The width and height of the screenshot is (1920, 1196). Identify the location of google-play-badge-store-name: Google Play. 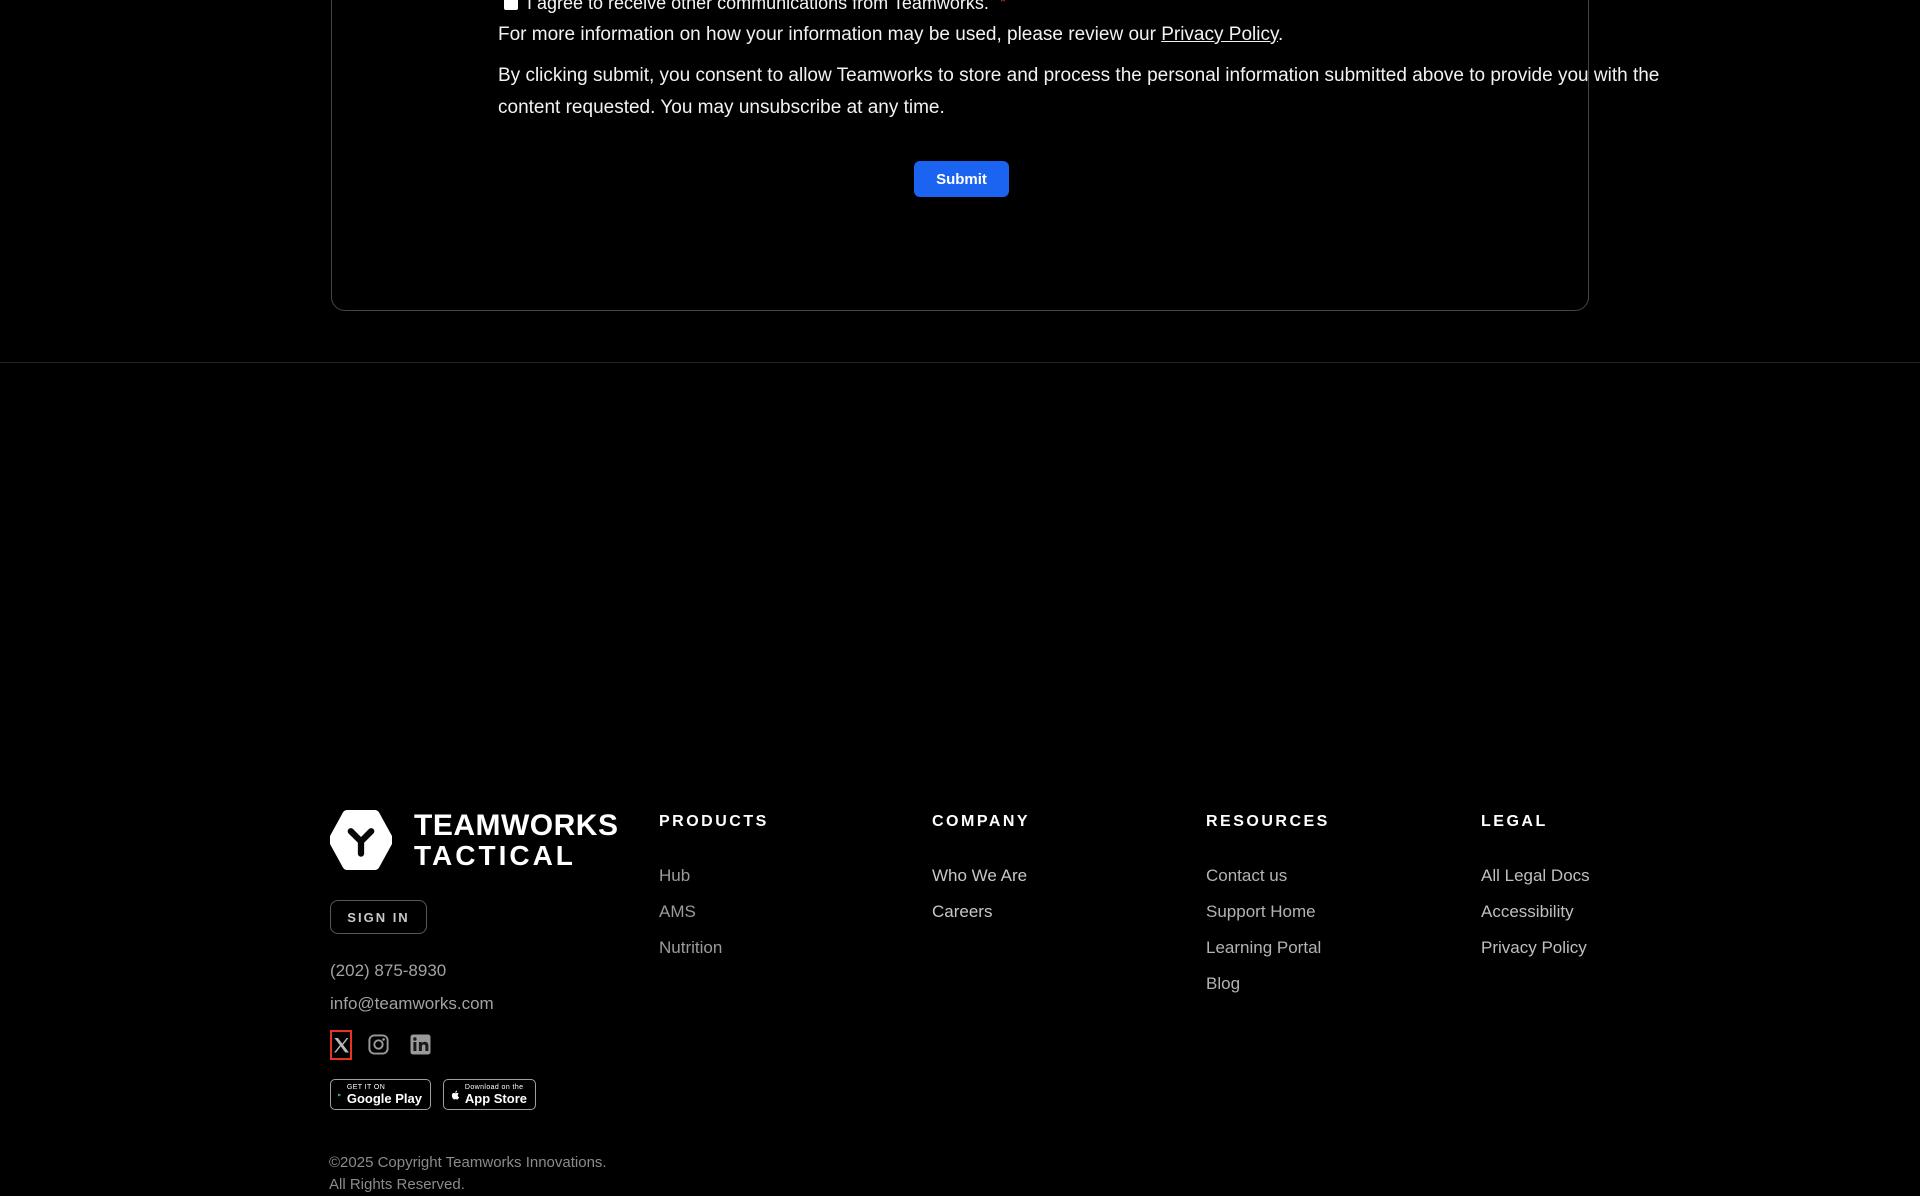
(384, 1098).